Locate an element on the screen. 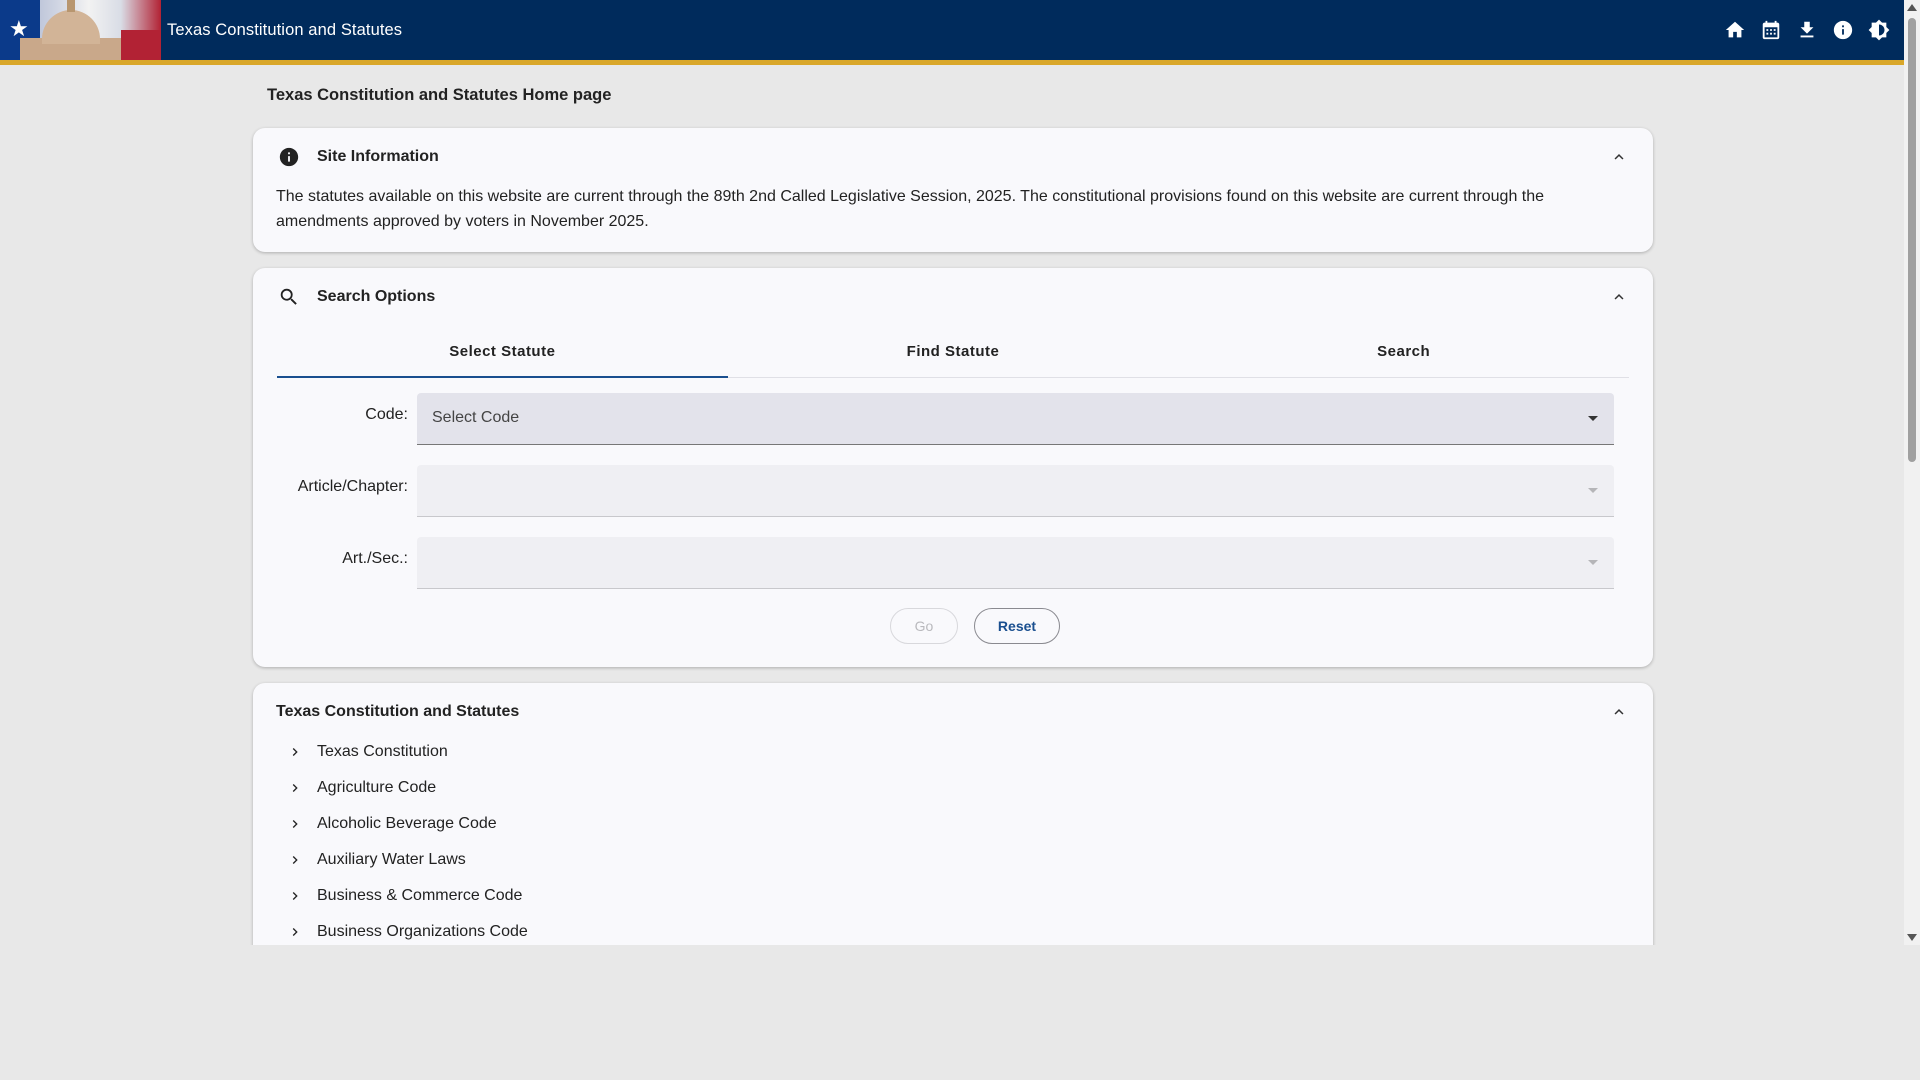 The height and width of the screenshot is (1080, 1920). home-icon is located at coordinates (1735, 29).